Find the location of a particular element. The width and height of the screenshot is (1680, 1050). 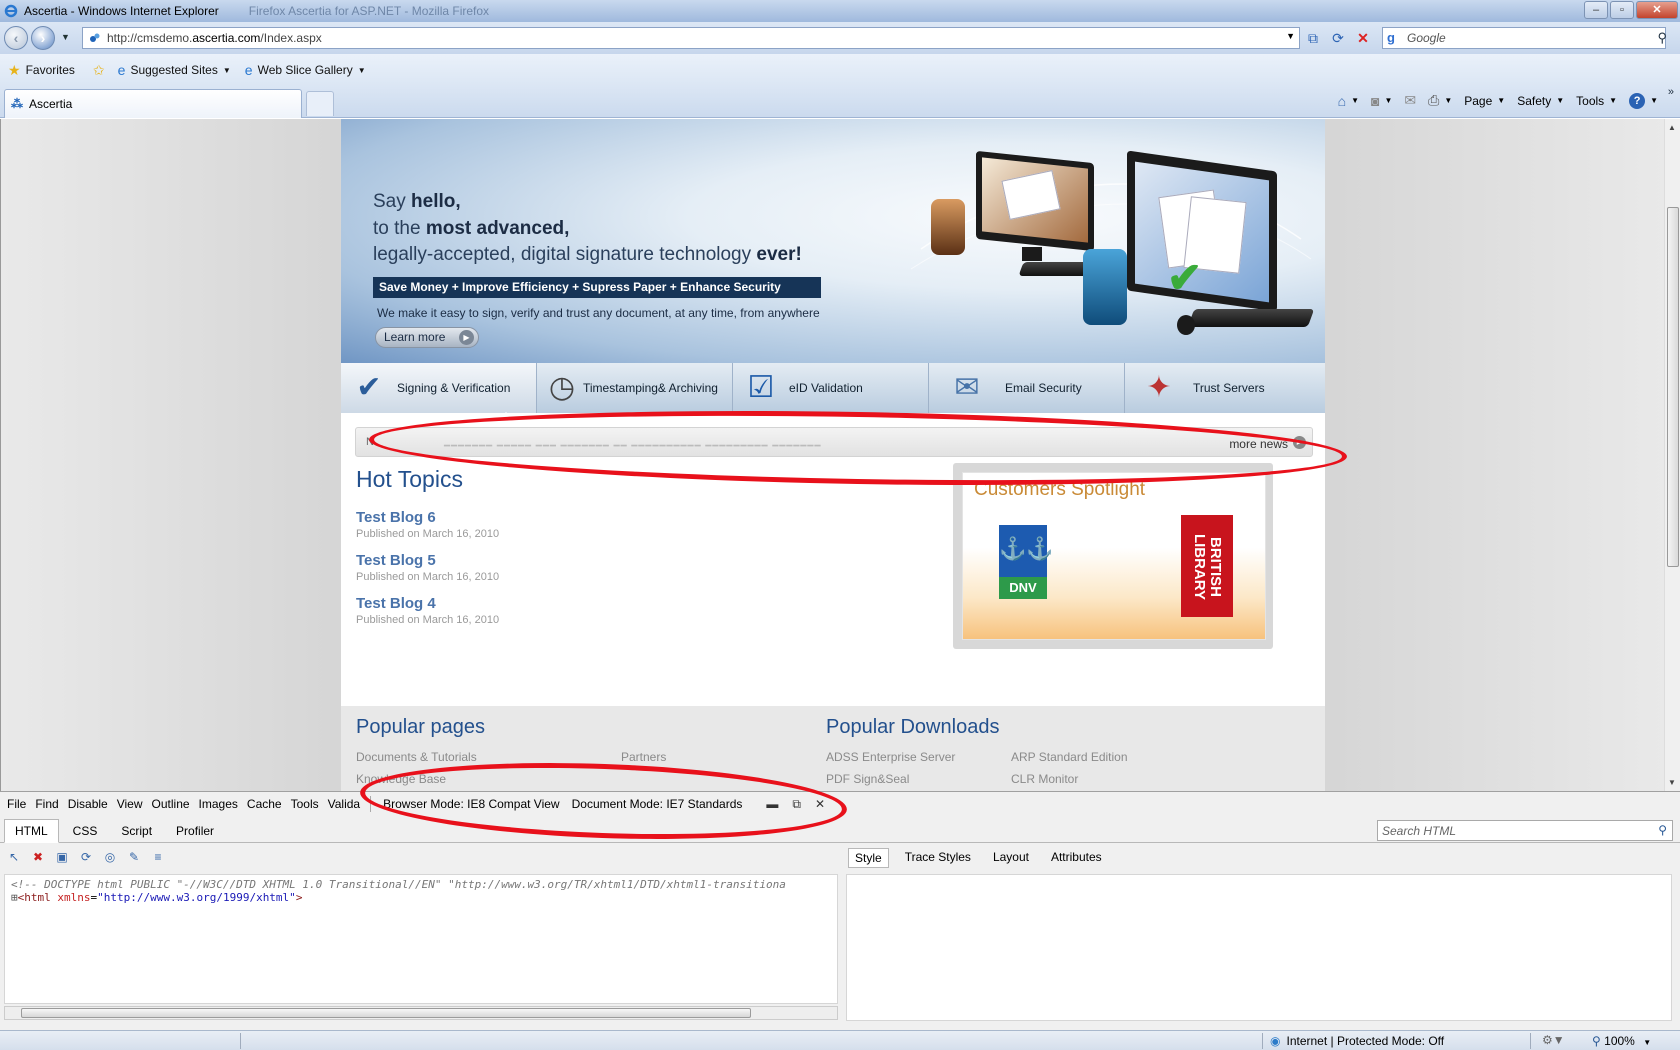

url-dropdown-icon: ▼ is located at coordinates (1290, 36).